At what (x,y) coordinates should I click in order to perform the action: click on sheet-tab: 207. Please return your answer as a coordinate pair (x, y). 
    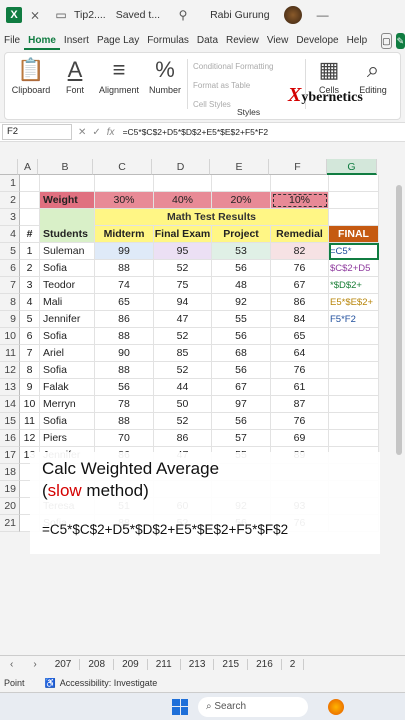
    Looking at the image, I should click on (64, 664).